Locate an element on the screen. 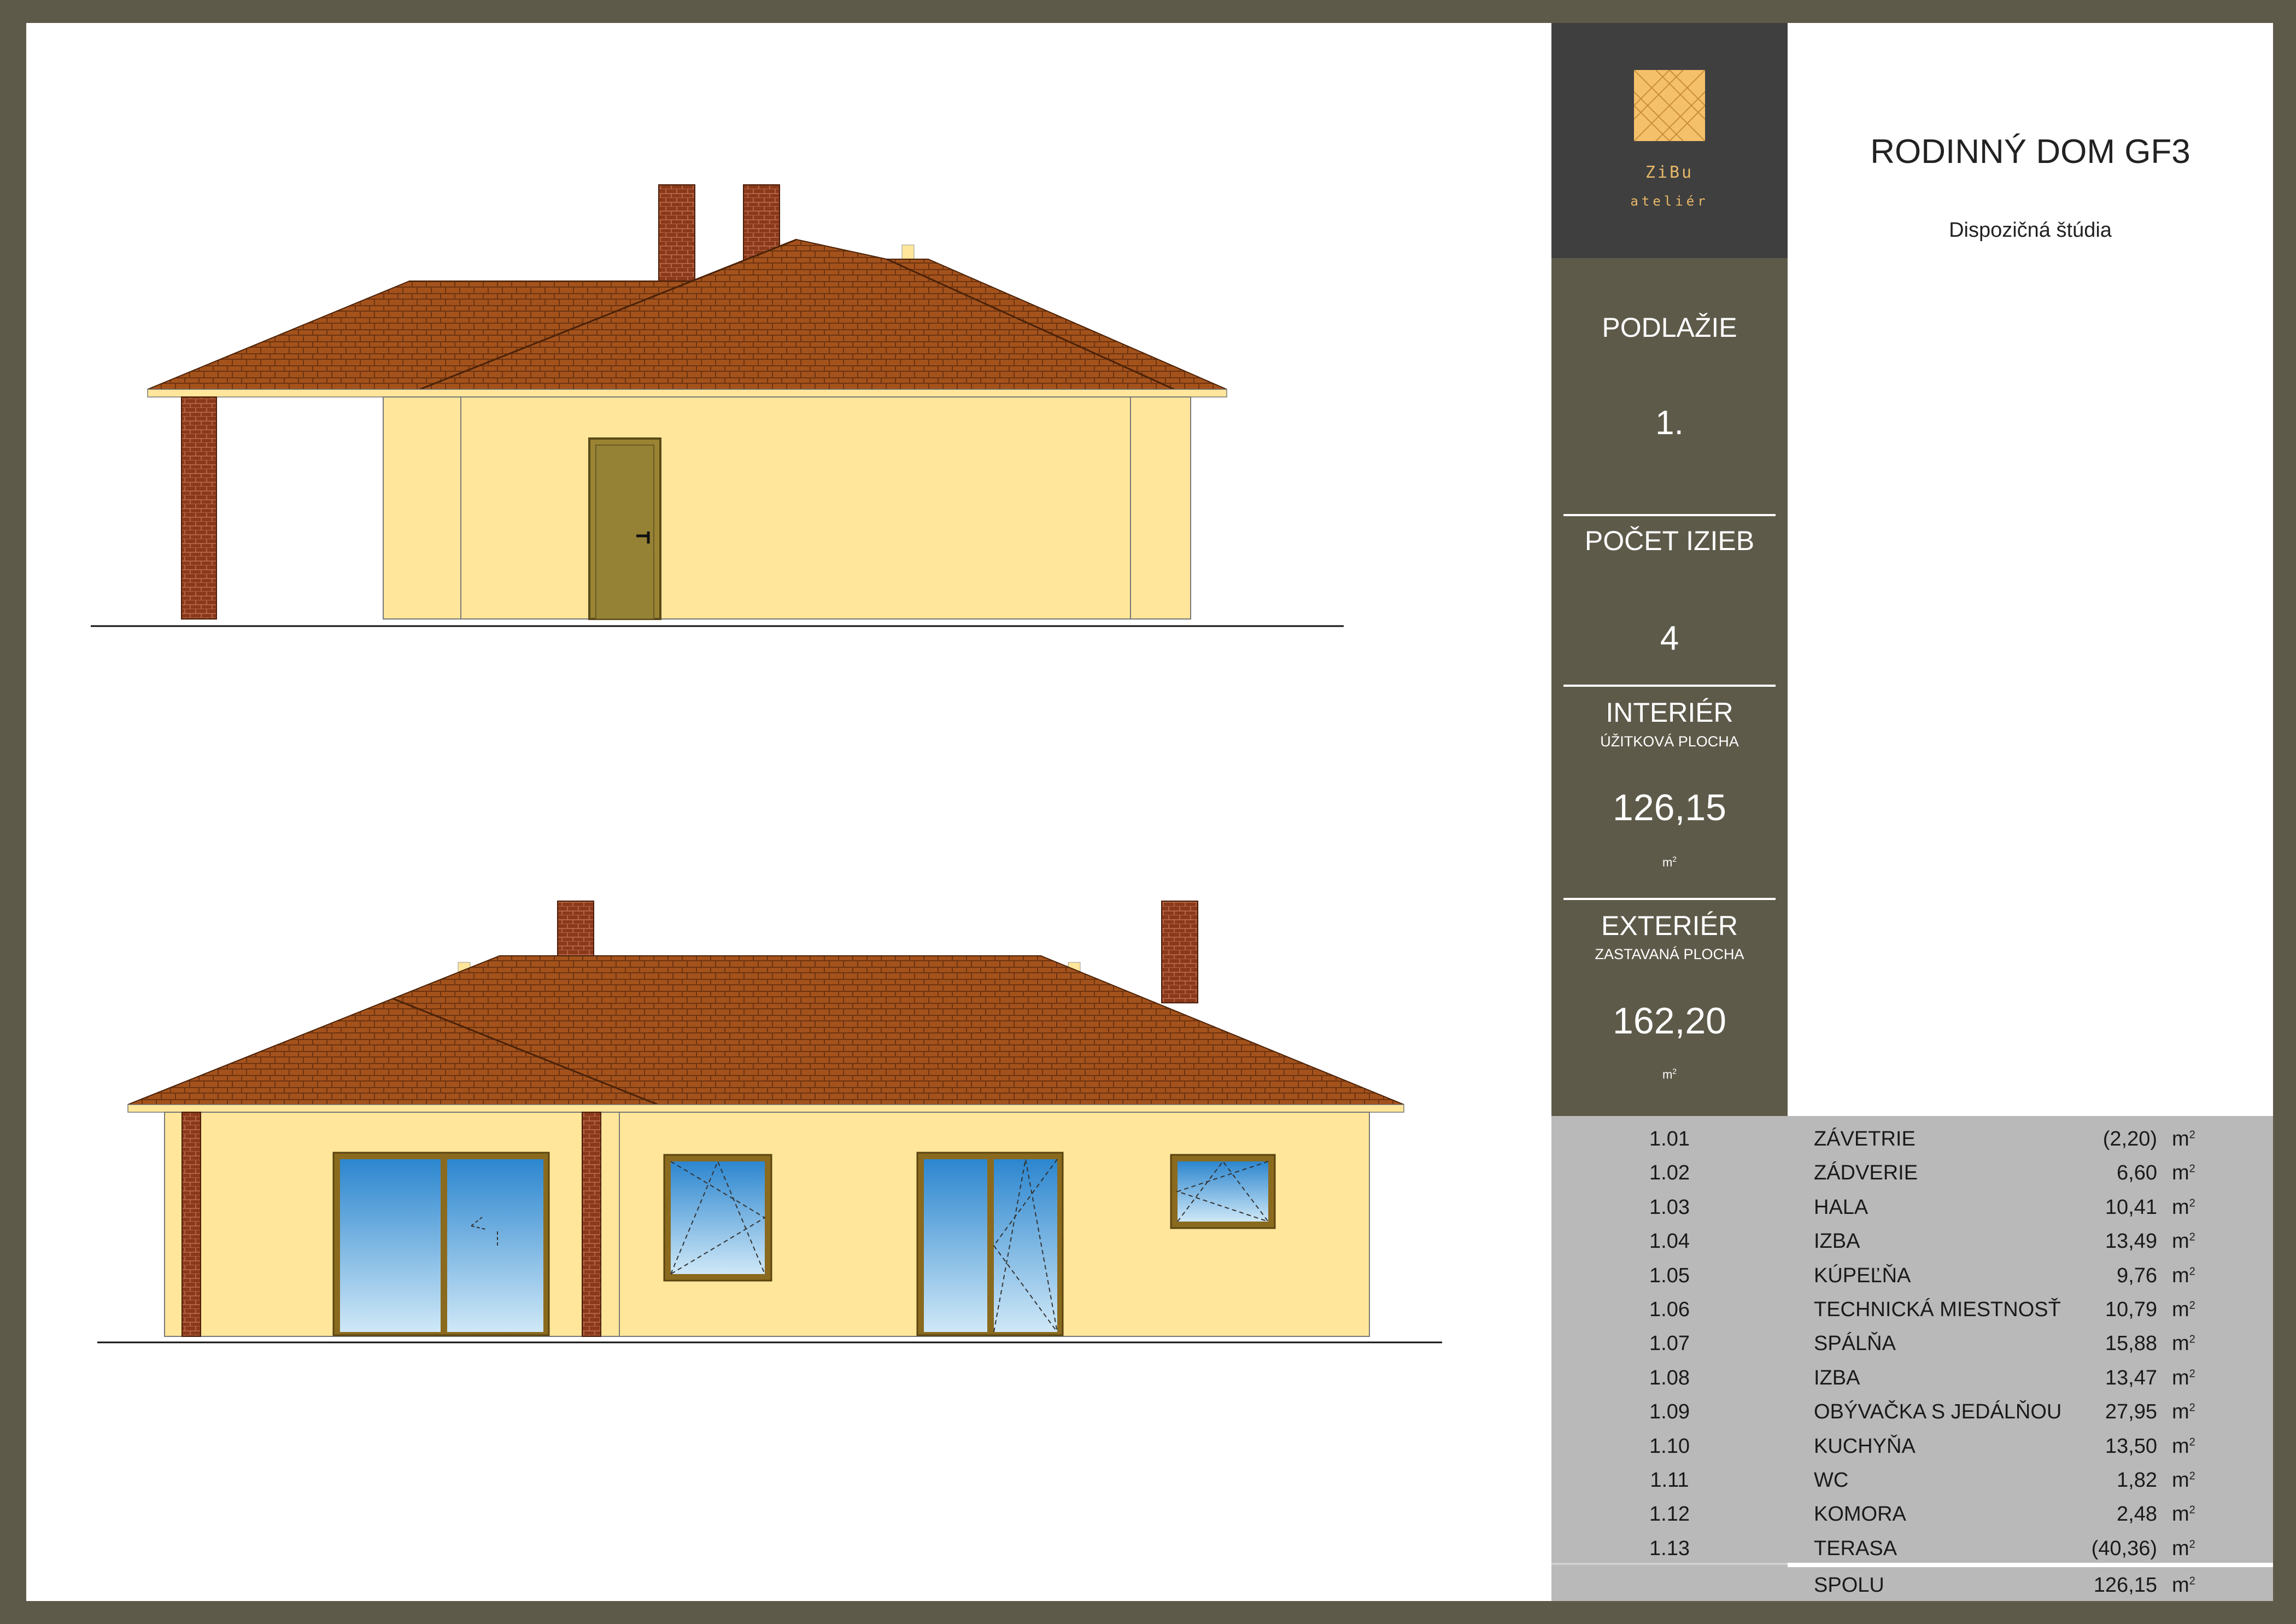 The image size is (2296, 1624). table-row: 1.12 KOMORA 2,48 m2 is located at coordinates (1912, 1515).